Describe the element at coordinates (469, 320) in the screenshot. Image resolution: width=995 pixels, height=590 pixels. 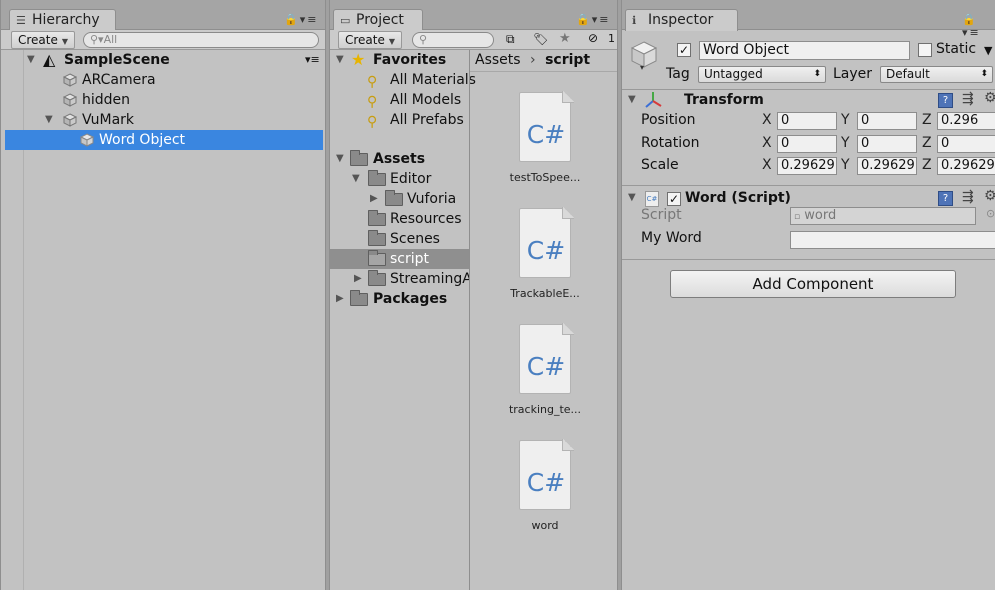
I see `project-tree-splitter` at that location.